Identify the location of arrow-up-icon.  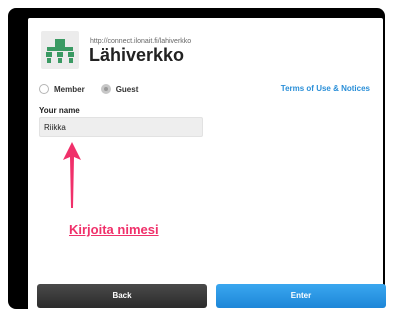
(72, 175).